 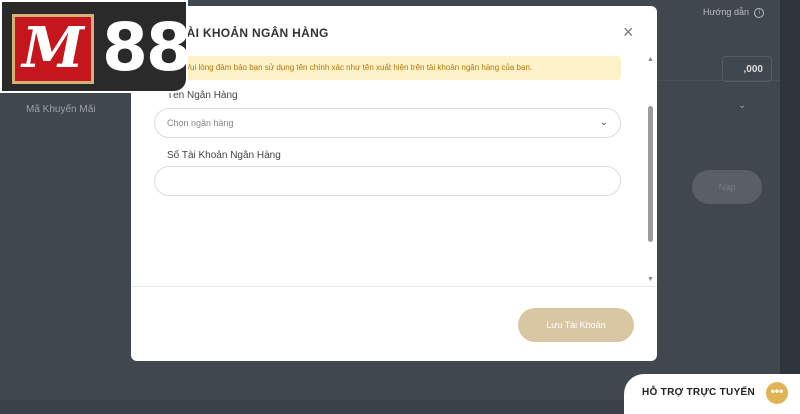 What do you see at coordinates (394, 286) in the screenshot?
I see `footer-divider` at bounding box center [394, 286].